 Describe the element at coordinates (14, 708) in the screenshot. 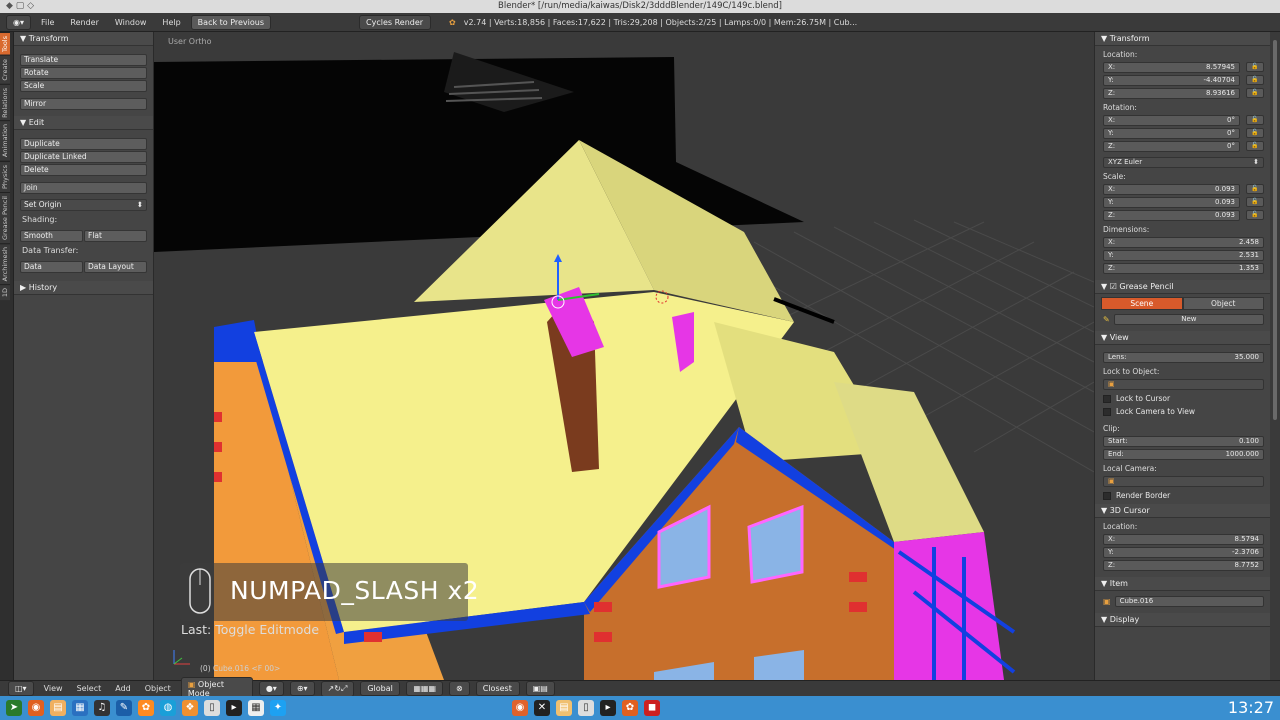

I see `start-menu-icon: ➤` at that location.